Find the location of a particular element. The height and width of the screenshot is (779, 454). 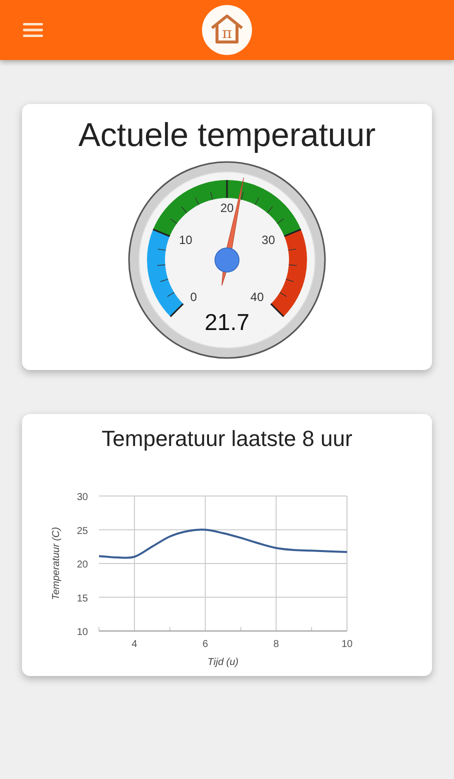

gauge-reading: 21.7 is located at coordinates (227, 322).